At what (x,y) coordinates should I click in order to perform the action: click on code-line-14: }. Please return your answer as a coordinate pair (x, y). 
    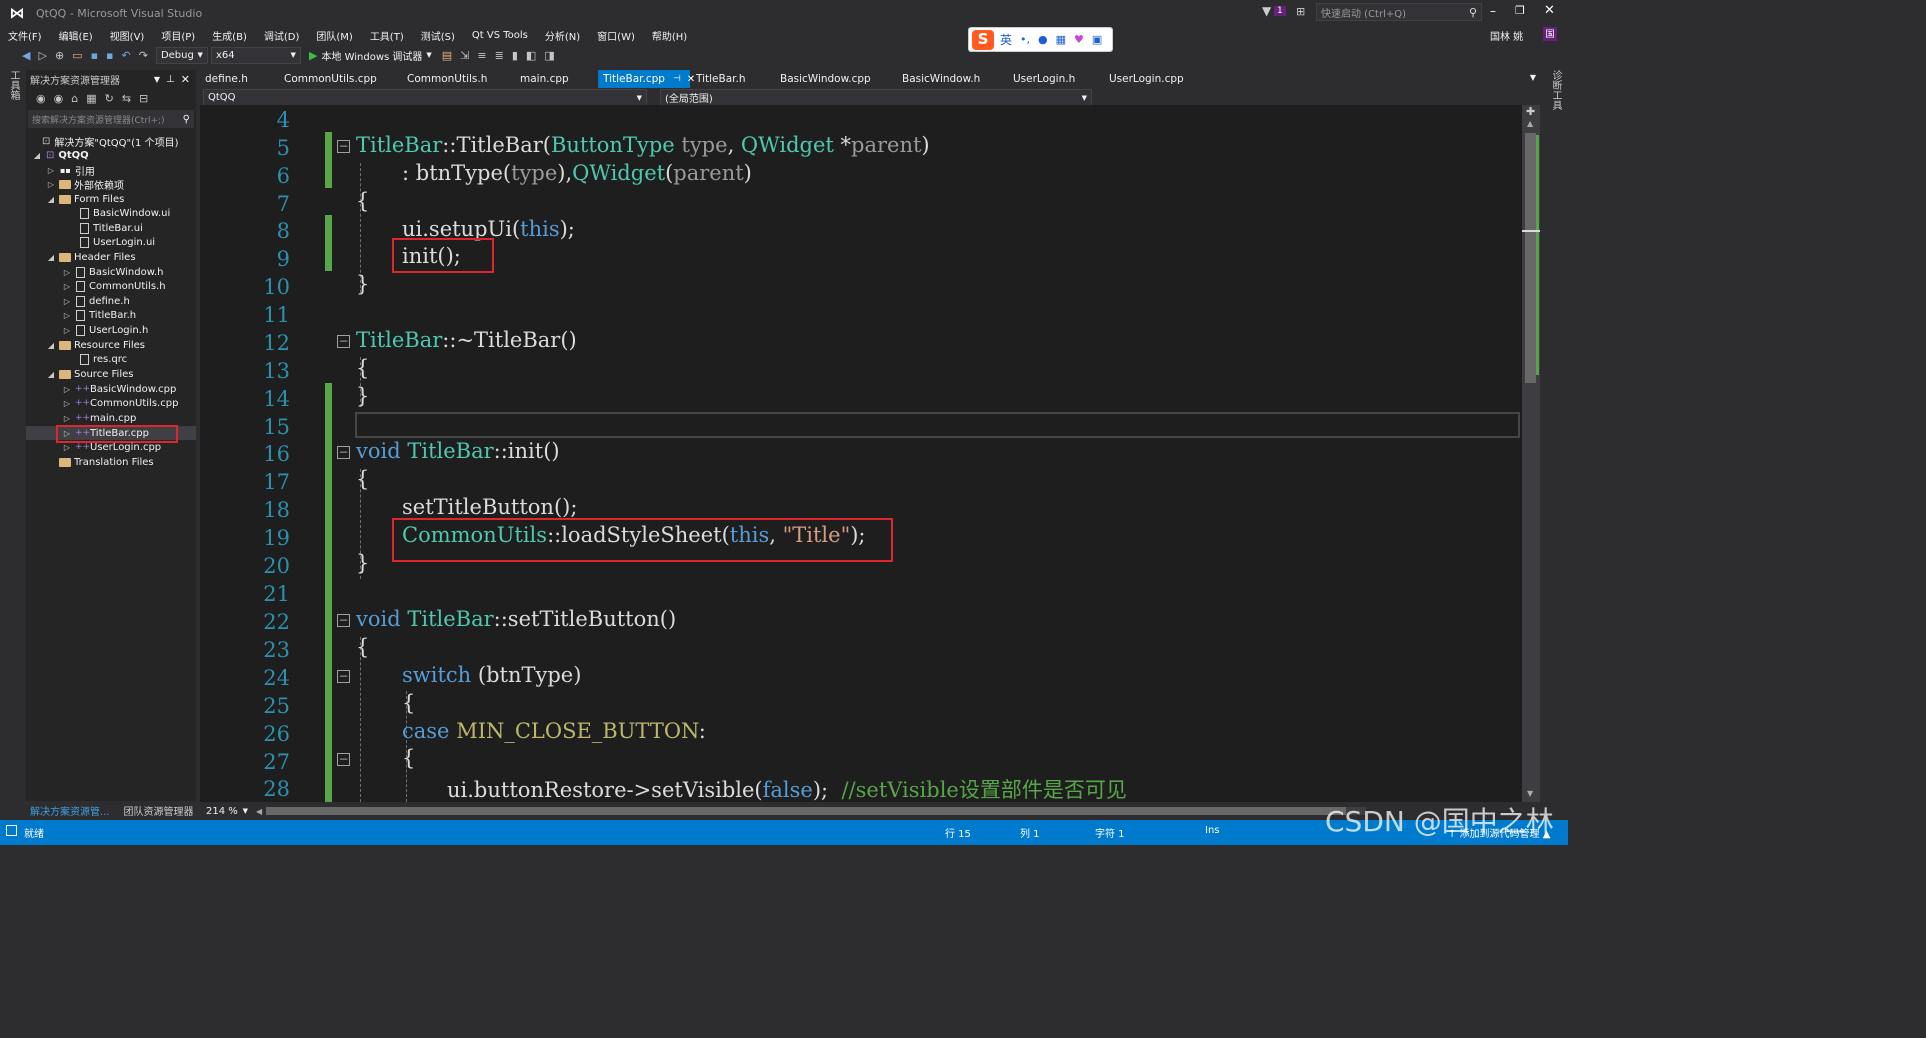
    Looking at the image, I should click on (362, 396).